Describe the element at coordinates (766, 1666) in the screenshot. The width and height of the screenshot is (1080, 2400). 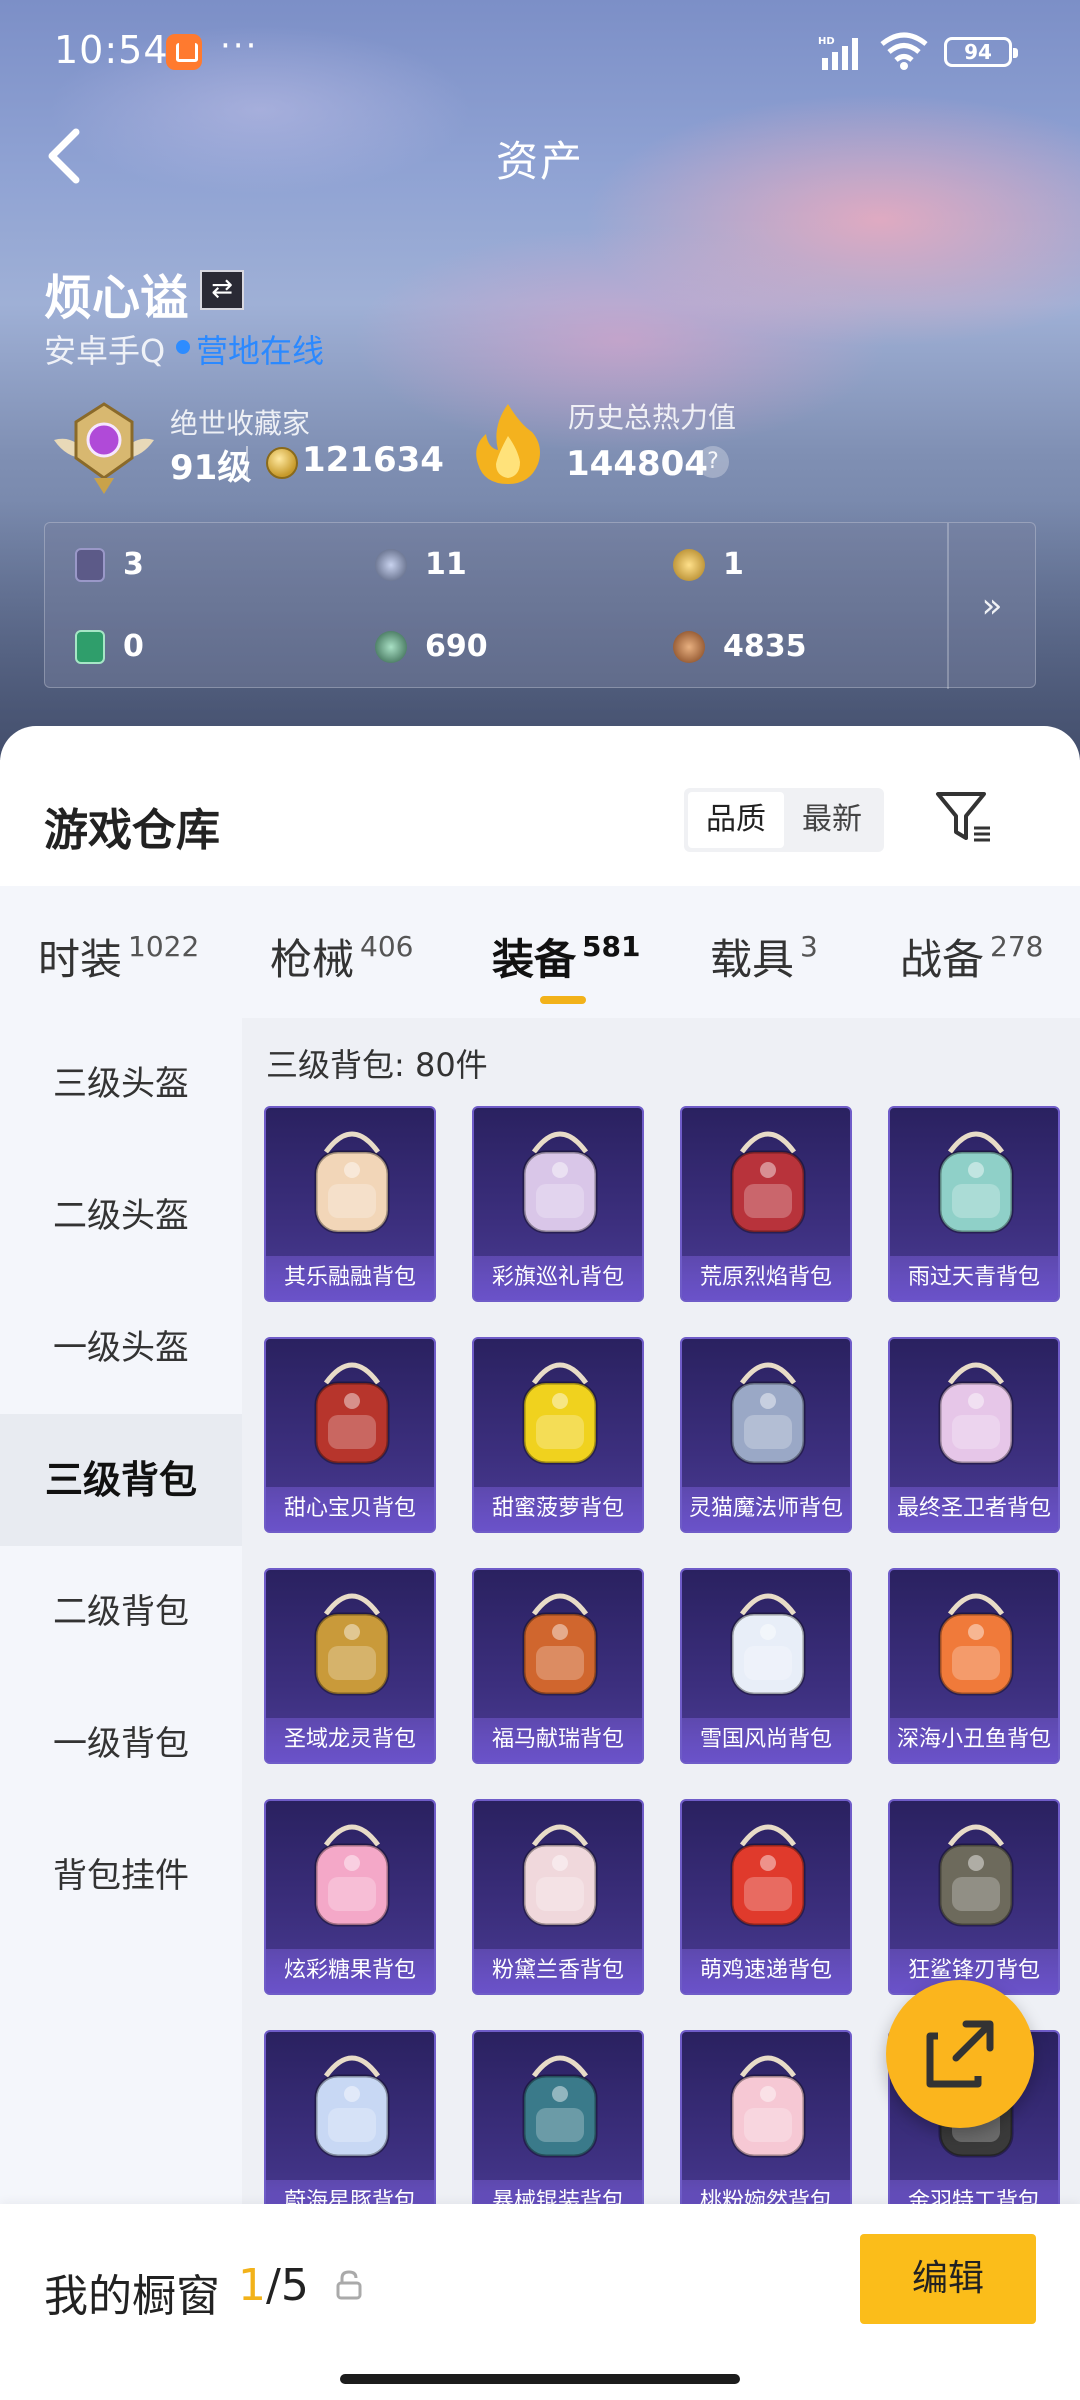
I see `item-card: 雪国风尚背包` at that location.